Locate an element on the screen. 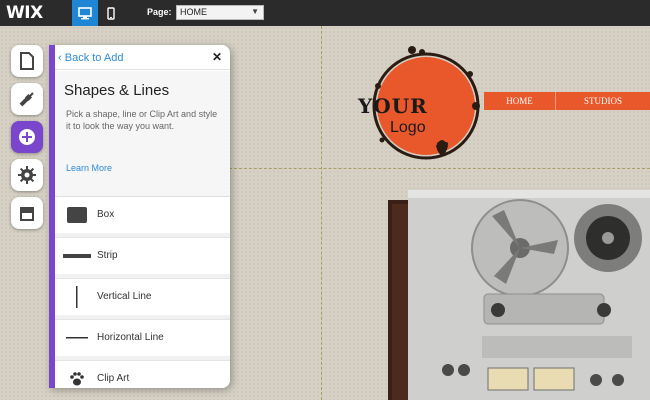  site-nav-home: HOME is located at coordinates (520, 101).